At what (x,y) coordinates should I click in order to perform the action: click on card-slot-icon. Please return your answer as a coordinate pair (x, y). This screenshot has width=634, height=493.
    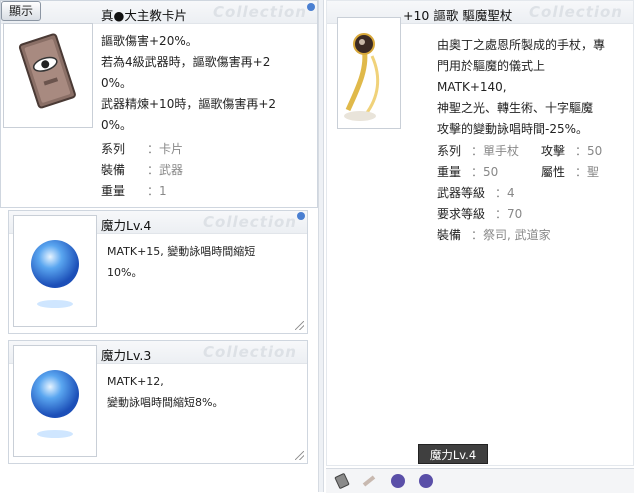
    Looking at the image, I should click on (342, 481).